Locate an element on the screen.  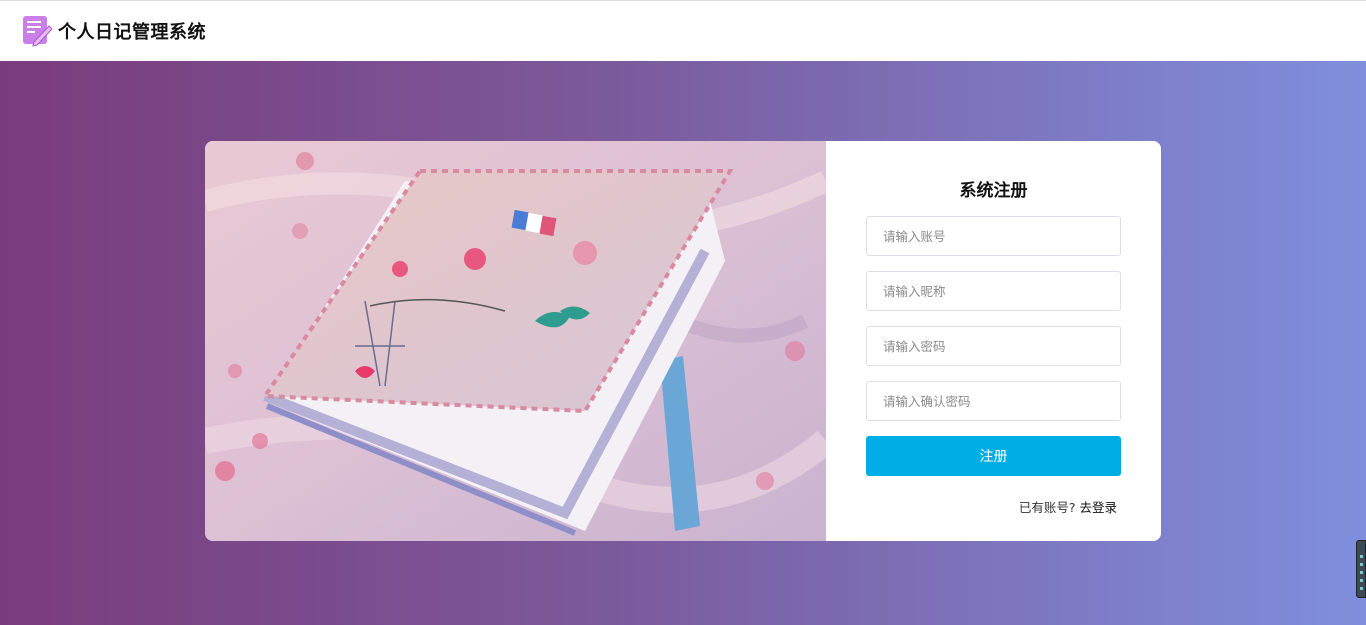
have-account-text: 已有账号? is located at coordinates (1047, 507).